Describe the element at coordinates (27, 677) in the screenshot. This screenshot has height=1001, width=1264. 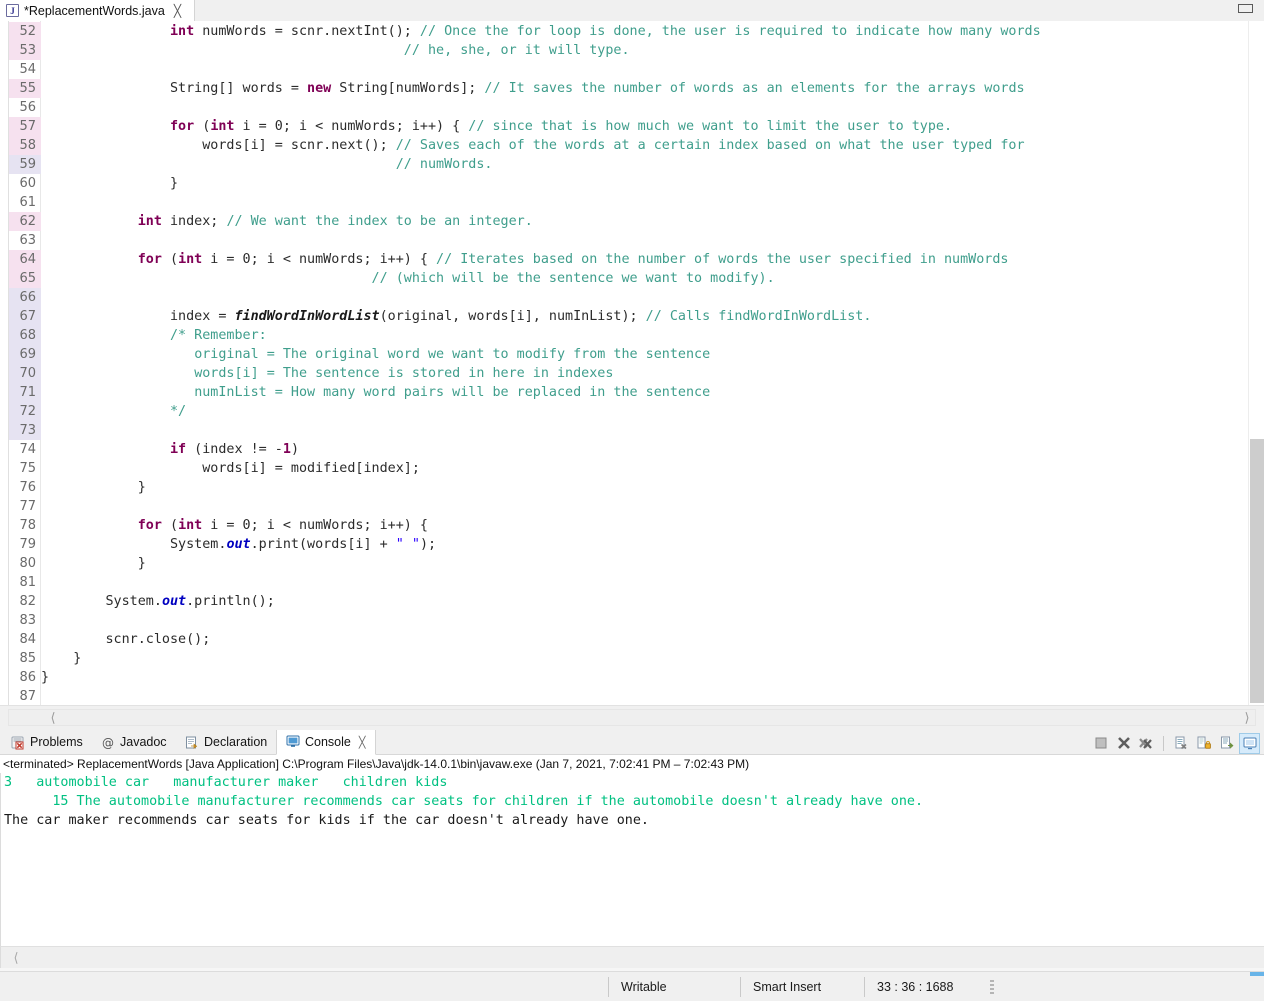
I see `line-number: 86` at that location.